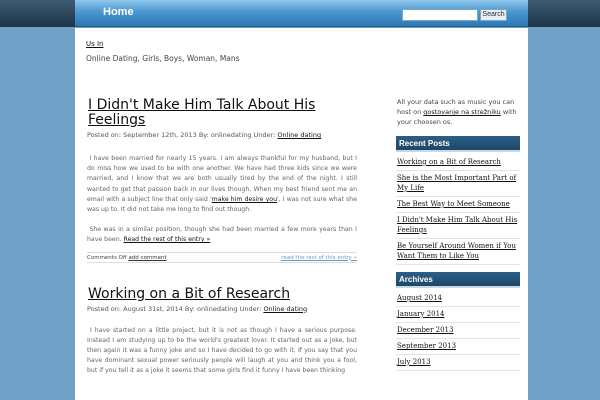 The height and width of the screenshot is (400, 600). What do you see at coordinates (453, 204) in the screenshot?
I see `recent-post-link: The Best Way to Meet Someone` at bounding box center [453, 204].